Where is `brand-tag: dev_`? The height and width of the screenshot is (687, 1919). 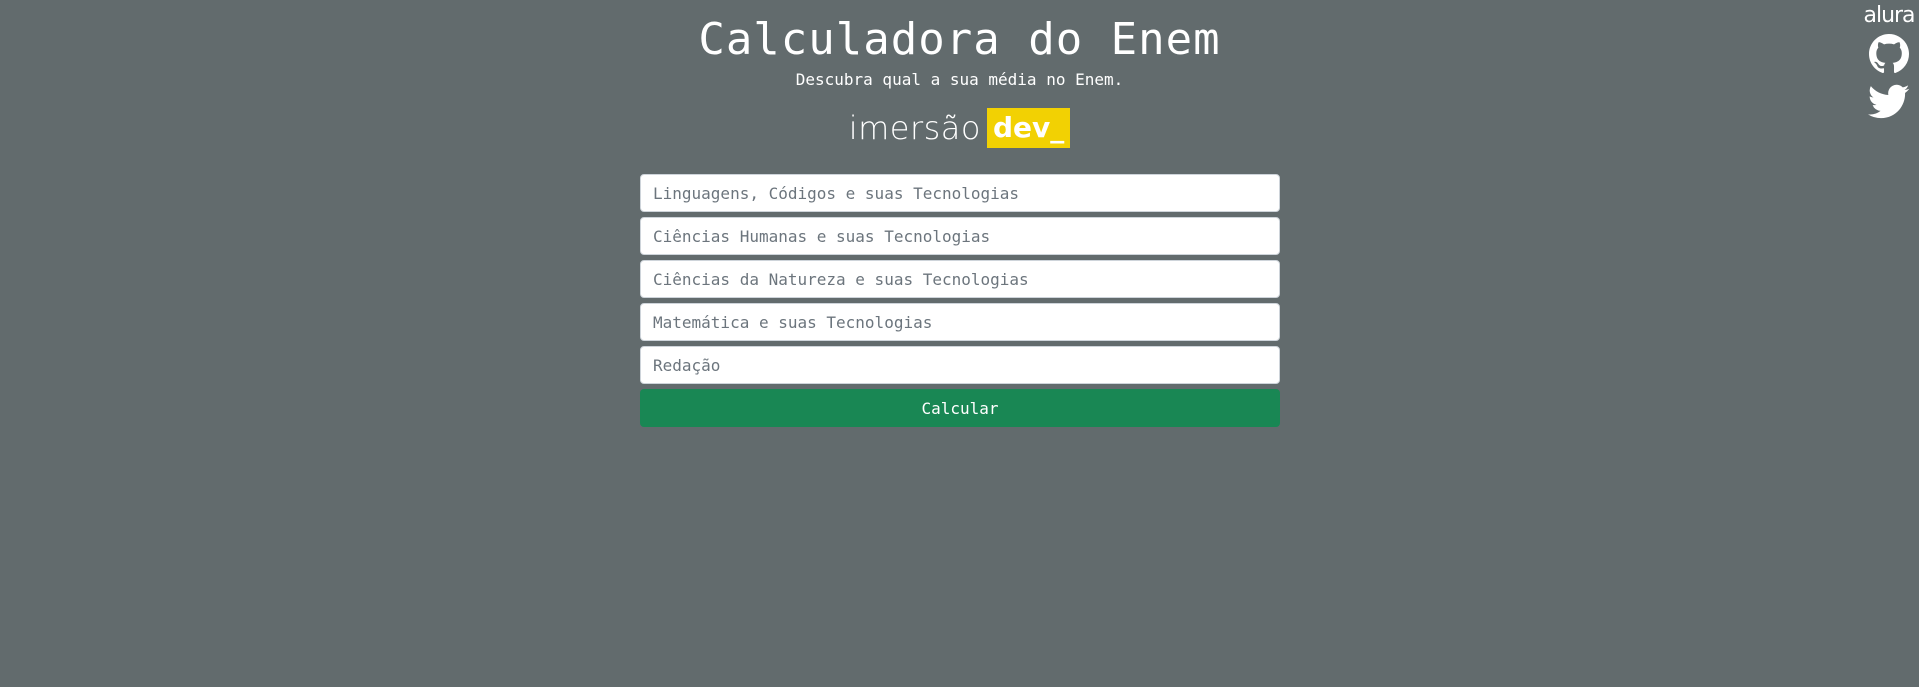 brand-tag: dev_ is located at coordinates (1028, 128).